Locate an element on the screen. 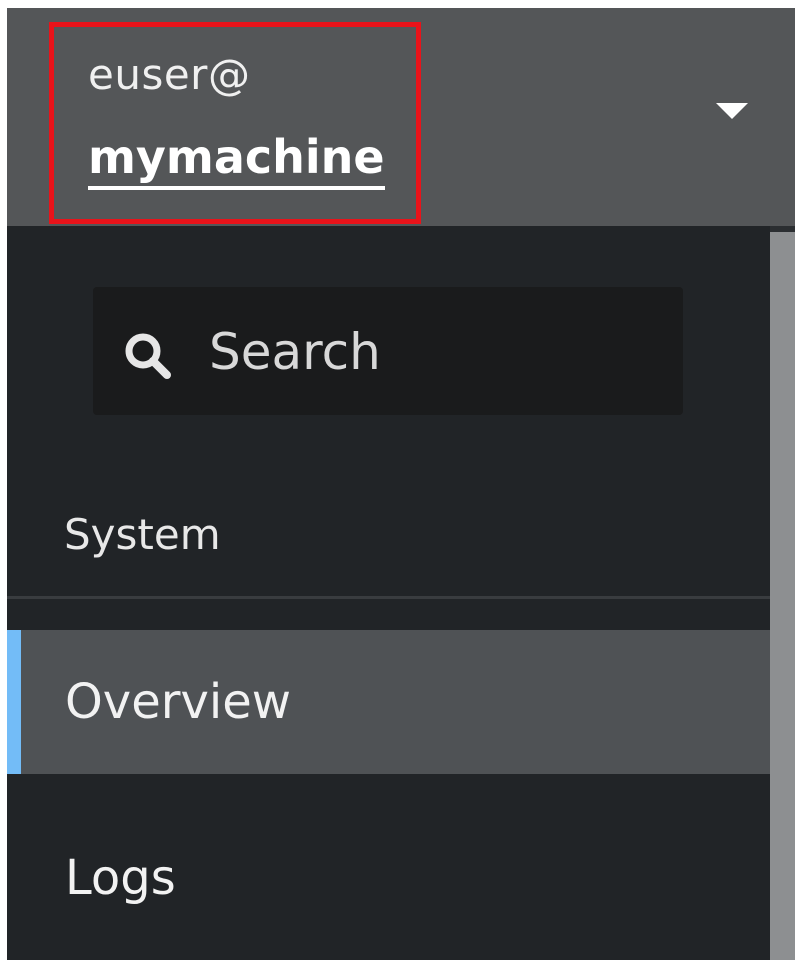  host-machine-label: mymachine is located at coordinates (236, 160).